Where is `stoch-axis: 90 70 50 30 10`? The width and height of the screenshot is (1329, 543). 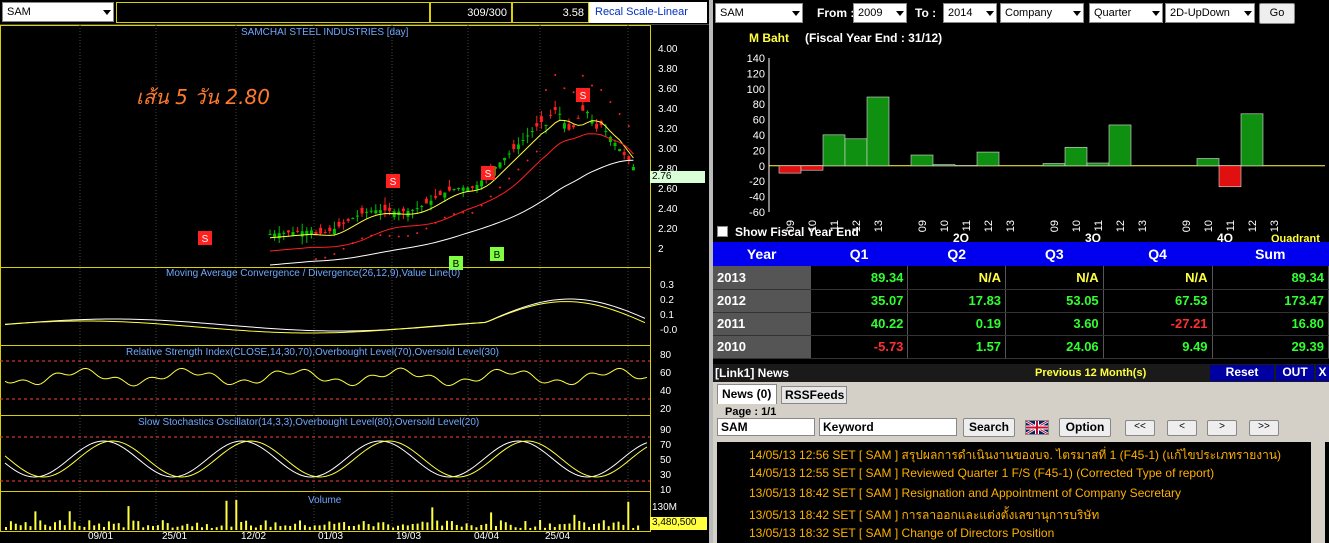 stoch-axis: 90 70 50 30 10 is located at coordinates (665, 460).